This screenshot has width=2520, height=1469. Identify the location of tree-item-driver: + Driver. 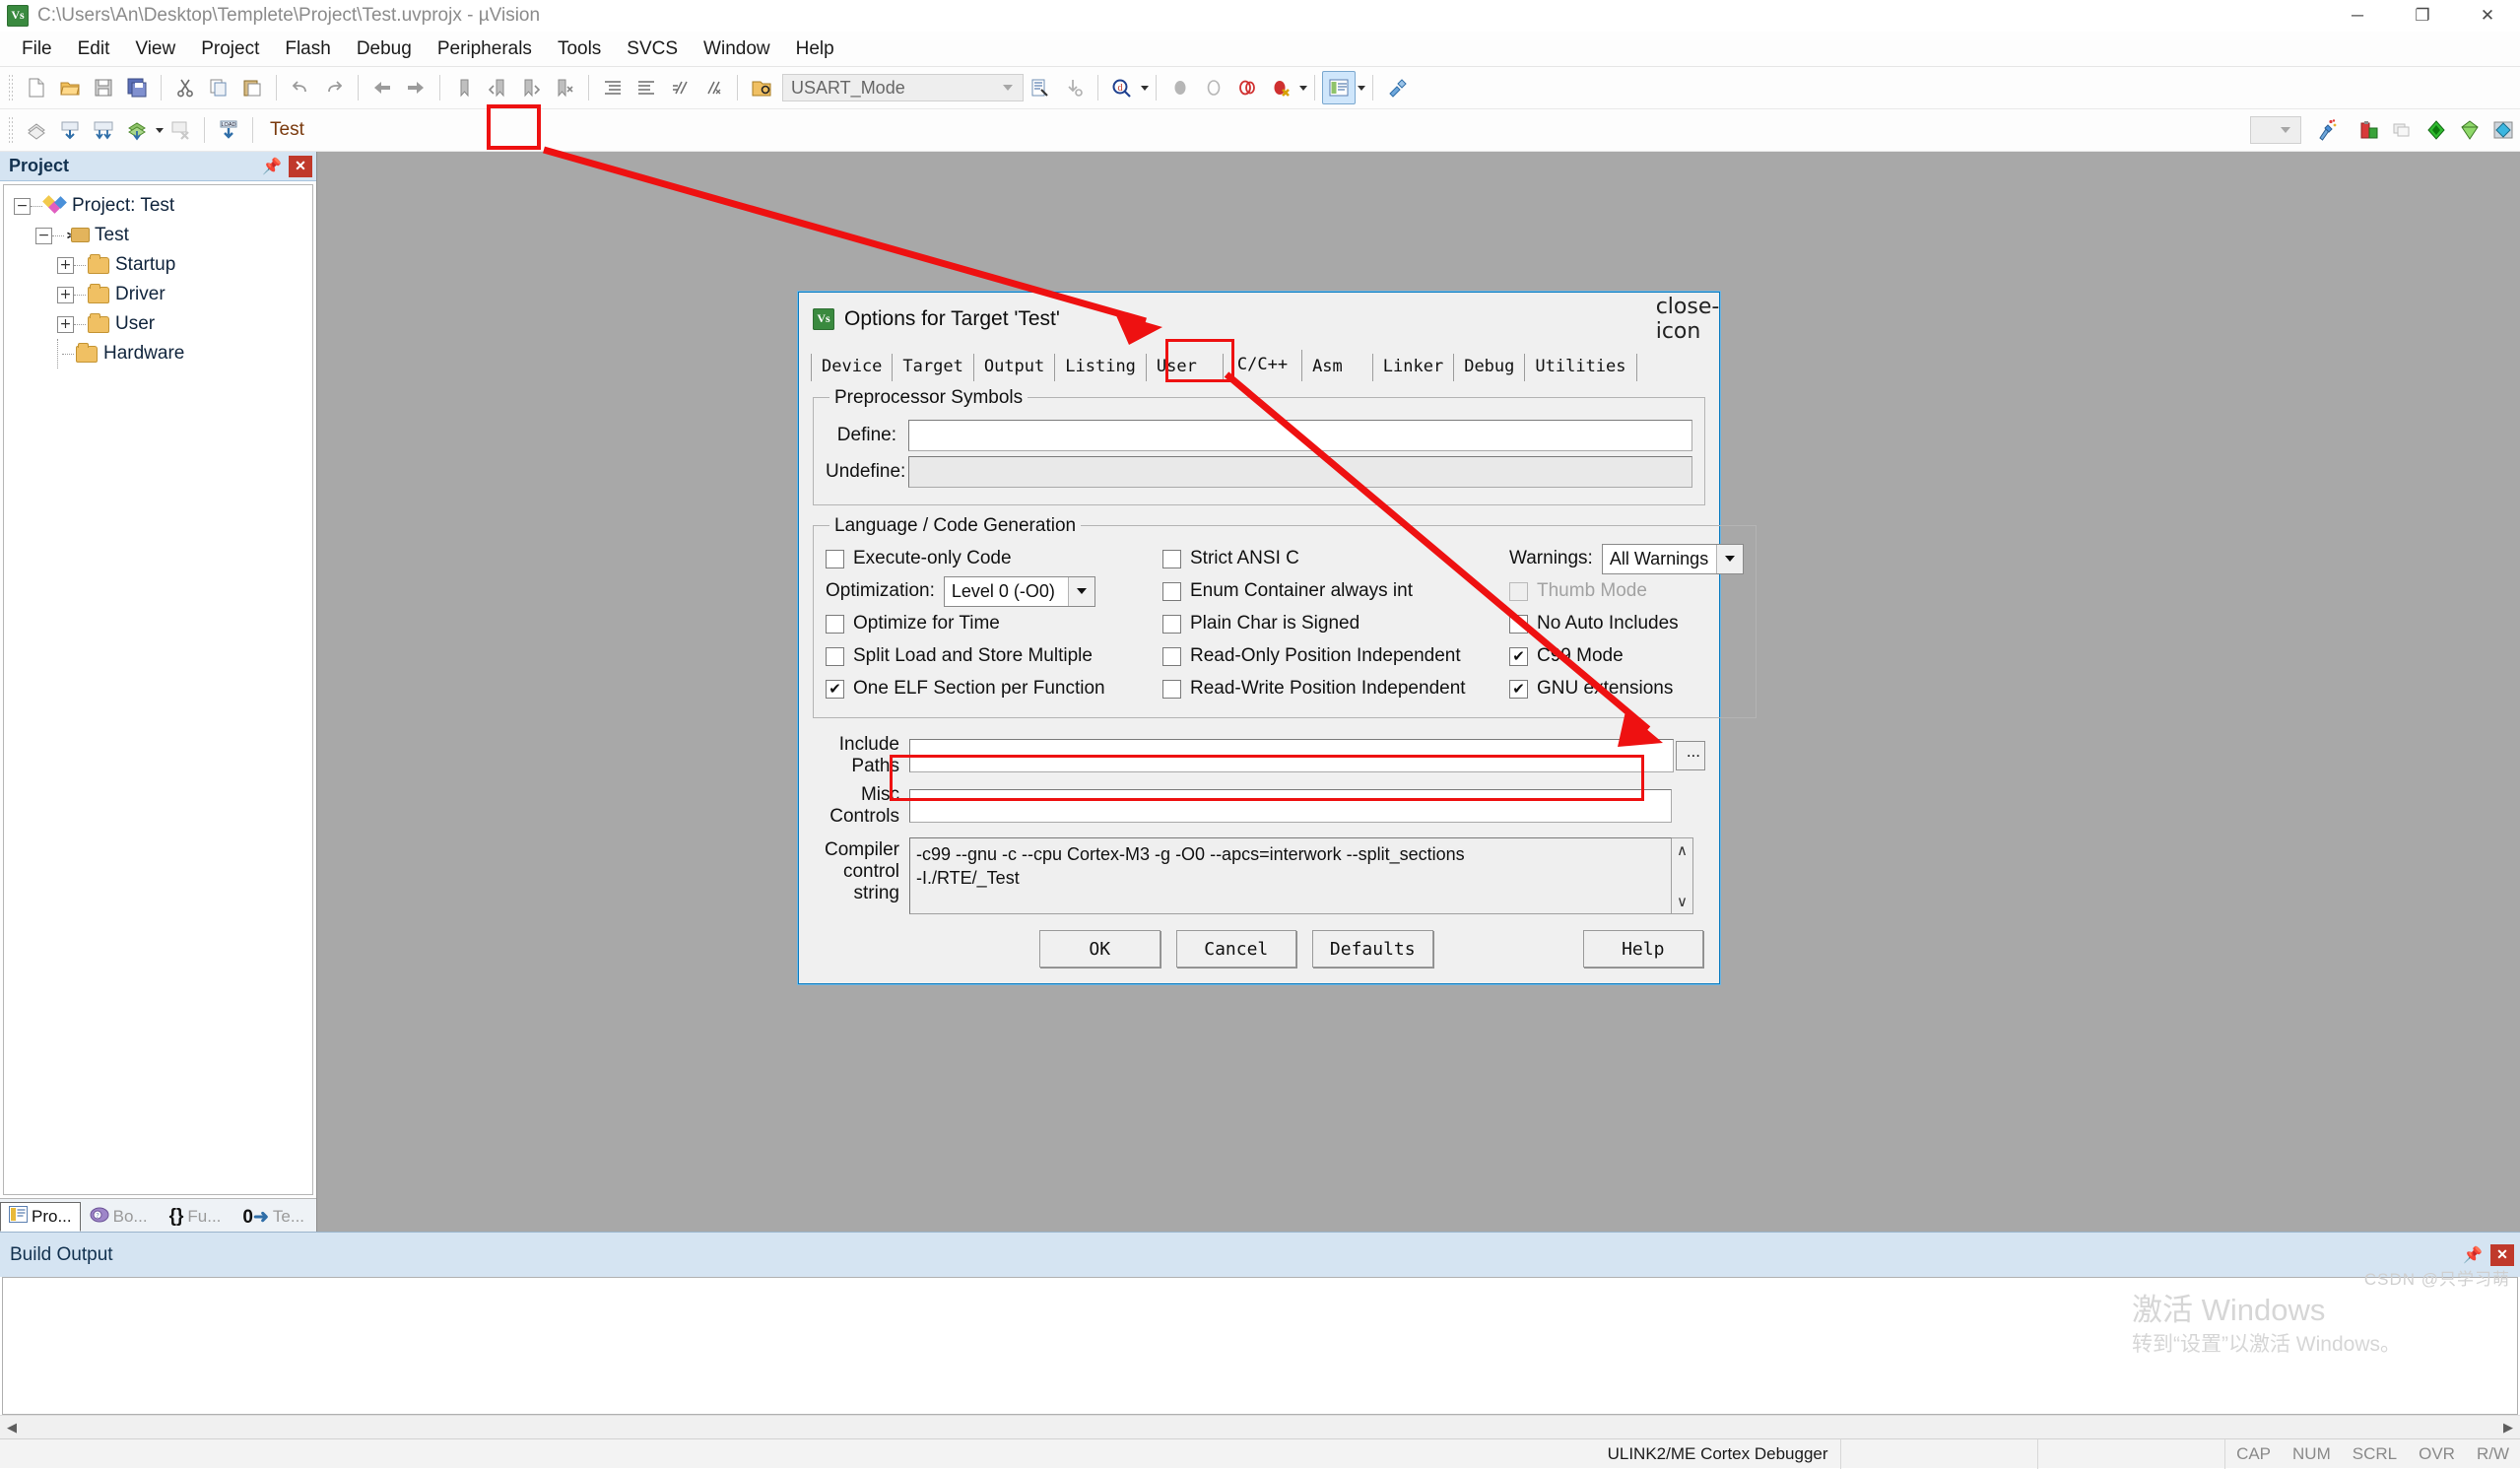
(158, 295).